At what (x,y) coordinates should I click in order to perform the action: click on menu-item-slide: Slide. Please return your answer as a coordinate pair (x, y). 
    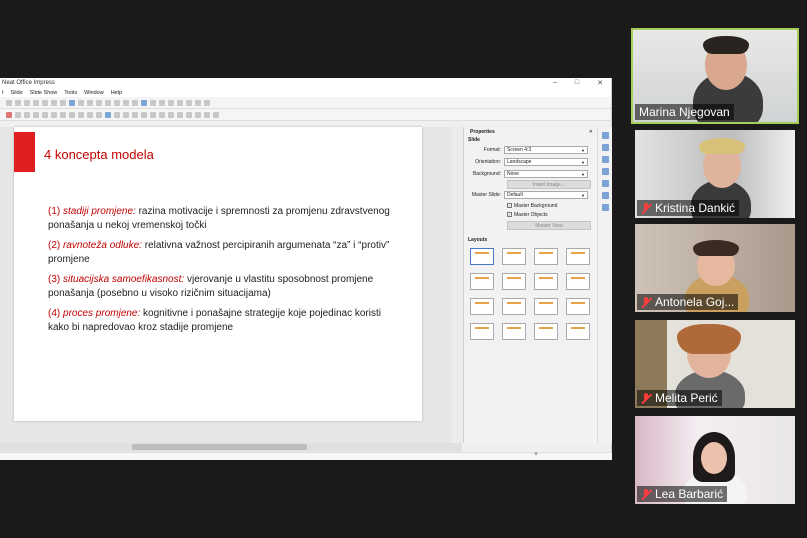
    Looking at the image, I should click on (17, 93).